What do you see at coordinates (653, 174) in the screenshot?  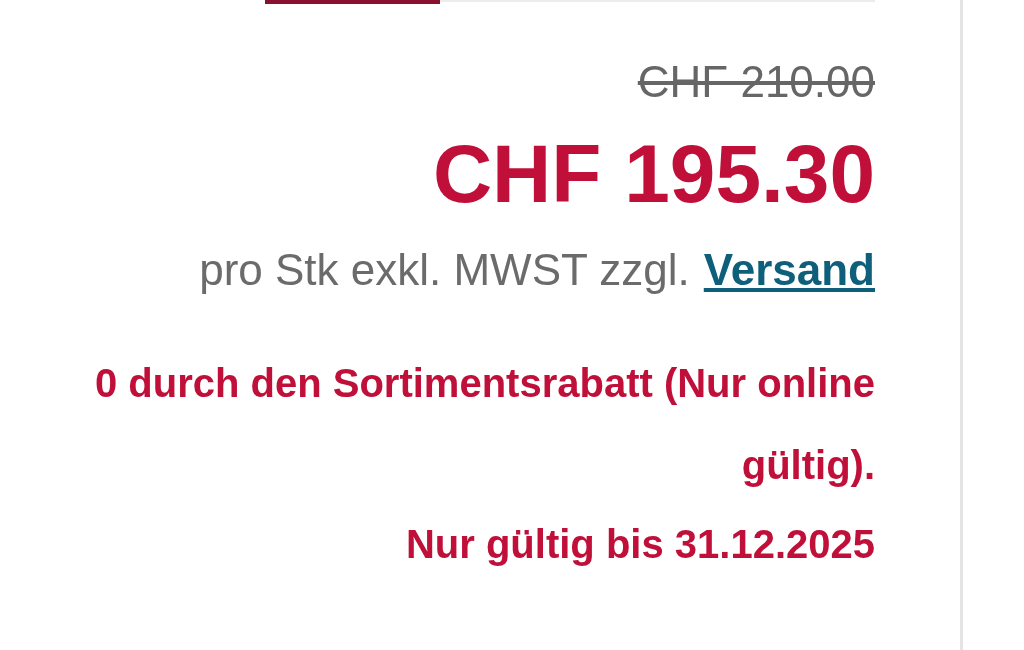 I see `current-price: CHF 195.30` at bounding box center [653, 174].